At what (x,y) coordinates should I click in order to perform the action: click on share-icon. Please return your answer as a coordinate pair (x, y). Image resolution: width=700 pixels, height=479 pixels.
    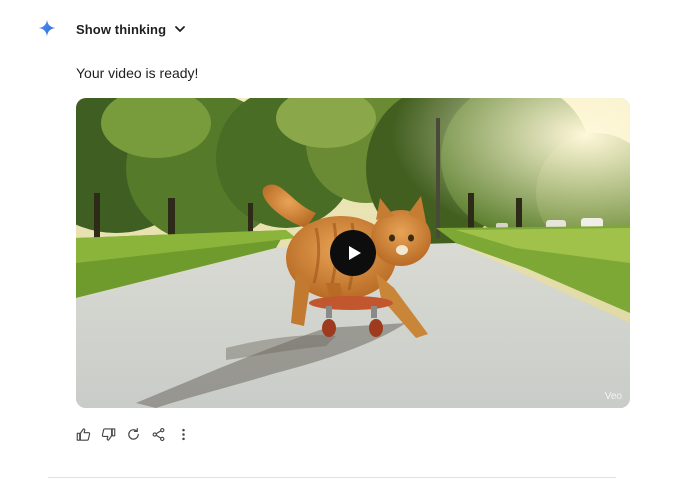
    Looking at the image, I should click on (158, 434).